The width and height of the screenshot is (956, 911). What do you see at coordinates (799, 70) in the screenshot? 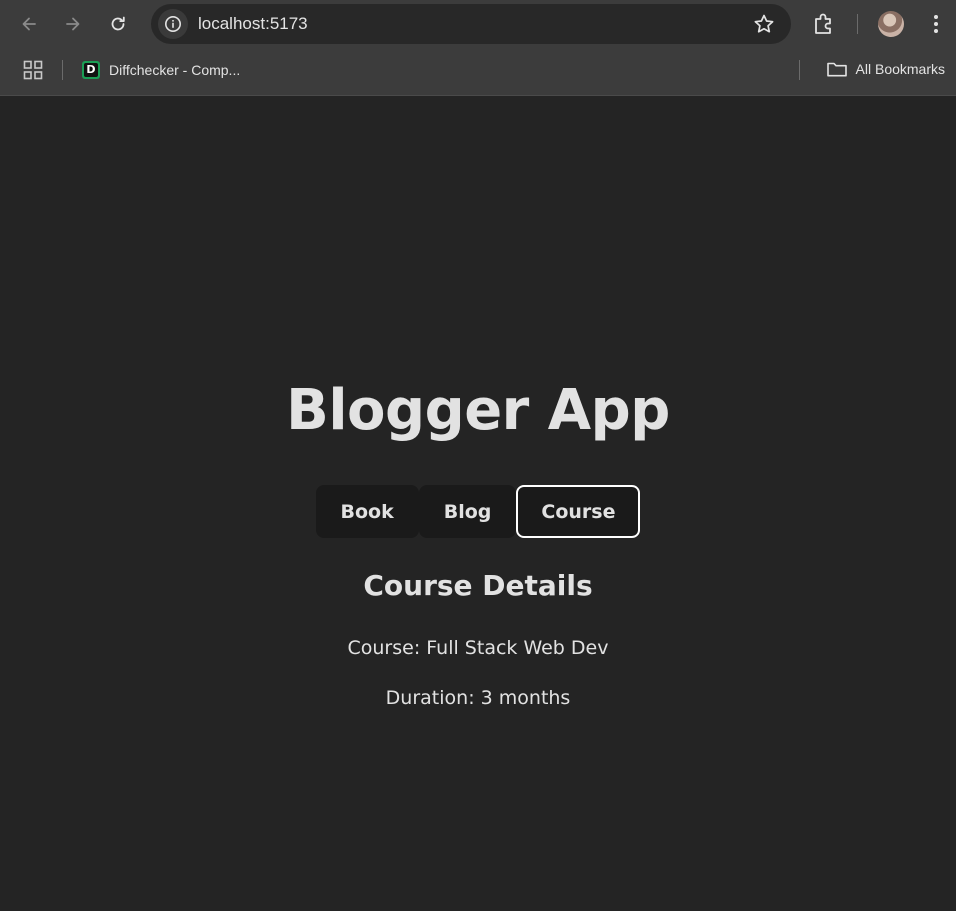
I see `bookmarks-divider-right` at bounding box center [799, 70].